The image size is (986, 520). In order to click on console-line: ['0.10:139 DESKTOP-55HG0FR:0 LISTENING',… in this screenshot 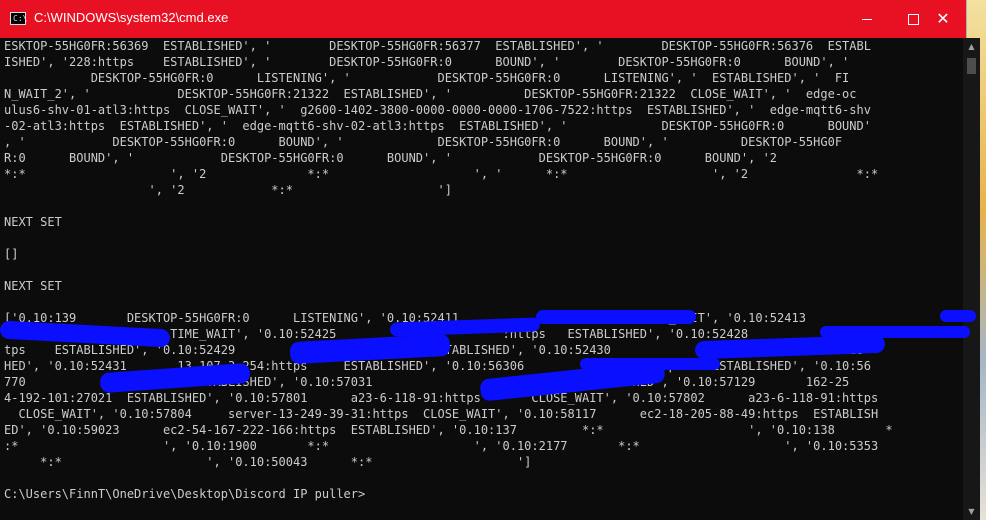, I will do `click(405, 318)`.